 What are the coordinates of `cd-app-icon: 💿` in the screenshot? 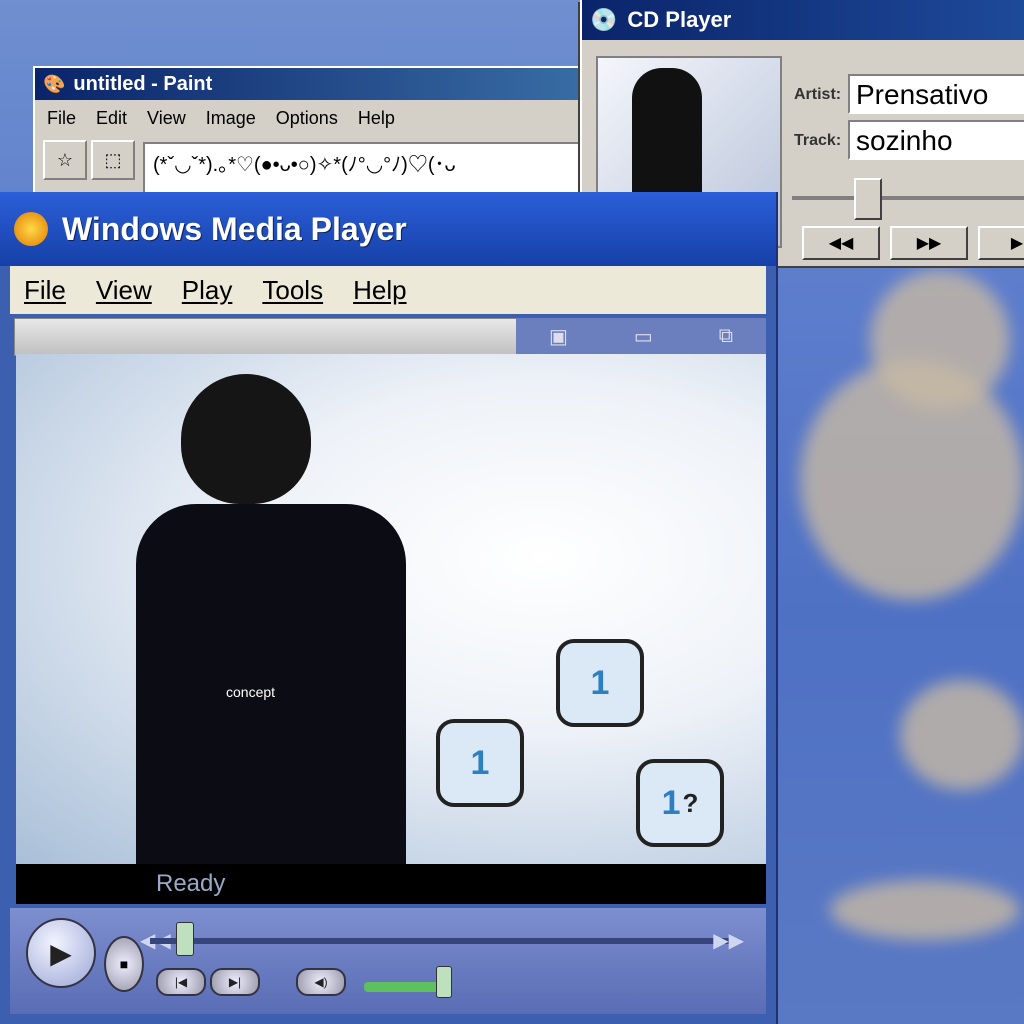 It's located at (604, 19).